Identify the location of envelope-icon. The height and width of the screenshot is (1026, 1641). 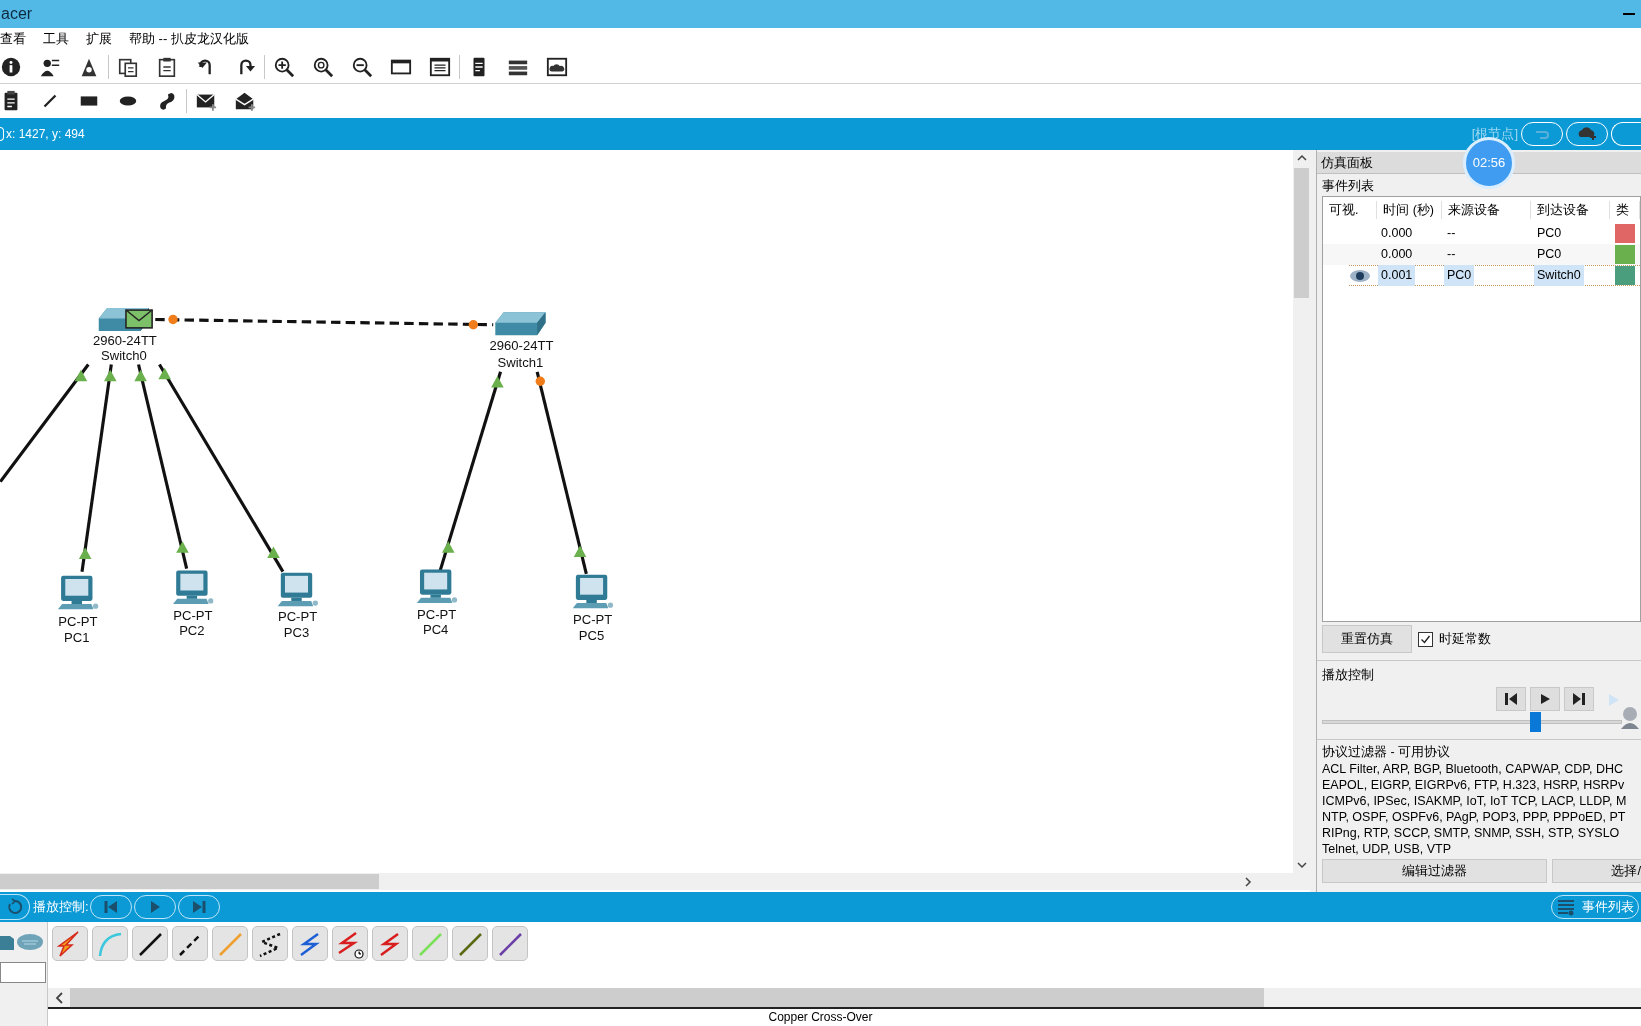
(139, 319).